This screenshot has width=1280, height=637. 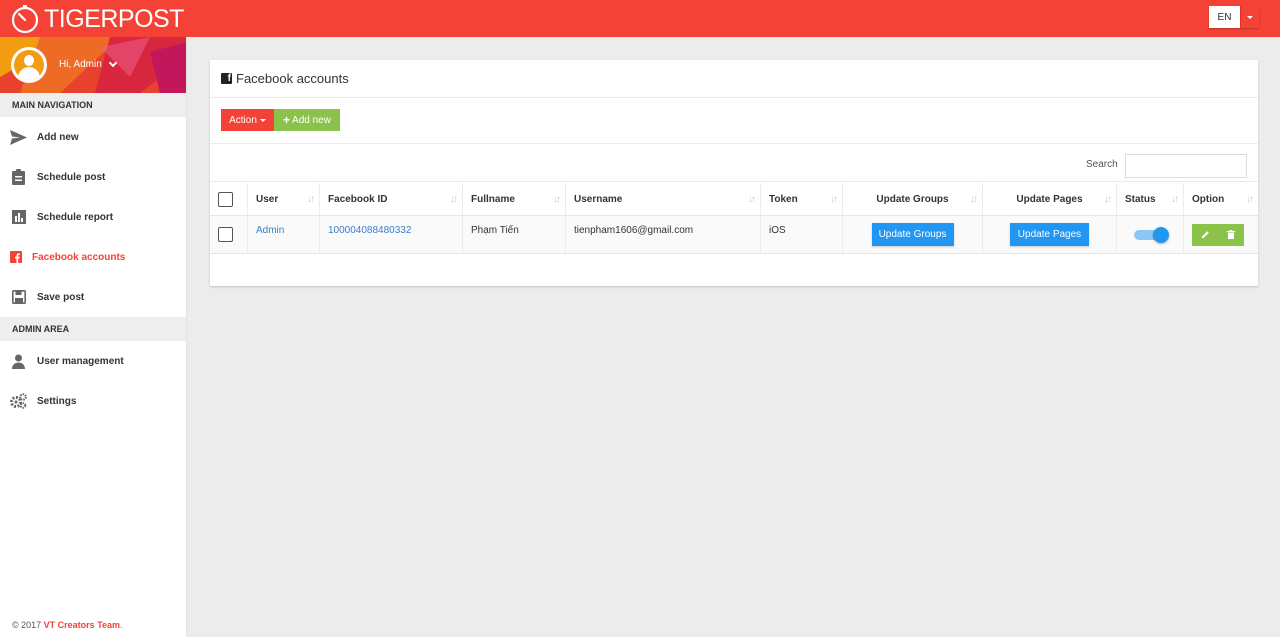 What do you see at coordinates (225, 199) in the screenshot?
I see `select-all-checkbox` at bounding box center [225, 199].